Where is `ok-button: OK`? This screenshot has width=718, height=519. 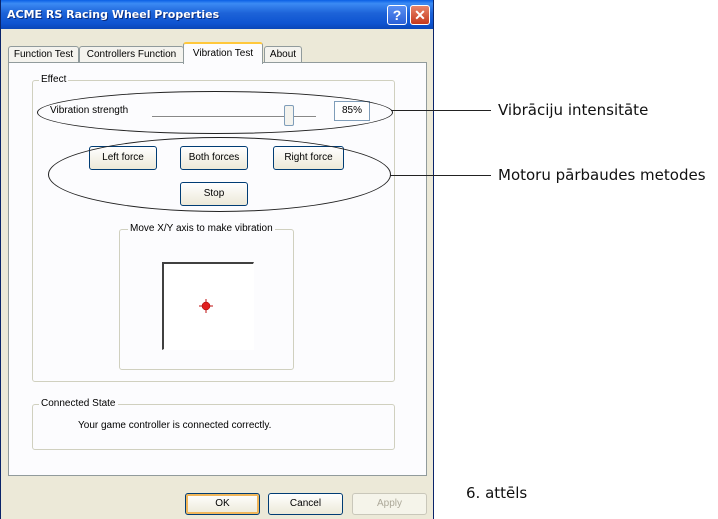 ok-button: OK is located at coordinates (222, 504).